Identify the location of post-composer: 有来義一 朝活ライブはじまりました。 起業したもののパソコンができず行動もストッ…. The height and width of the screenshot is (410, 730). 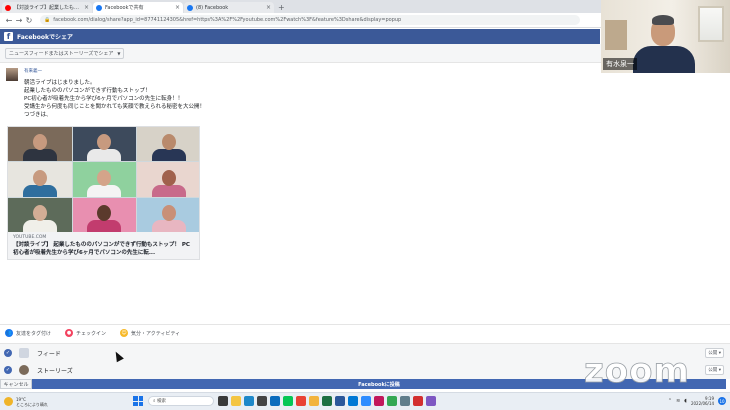
(156, 93).